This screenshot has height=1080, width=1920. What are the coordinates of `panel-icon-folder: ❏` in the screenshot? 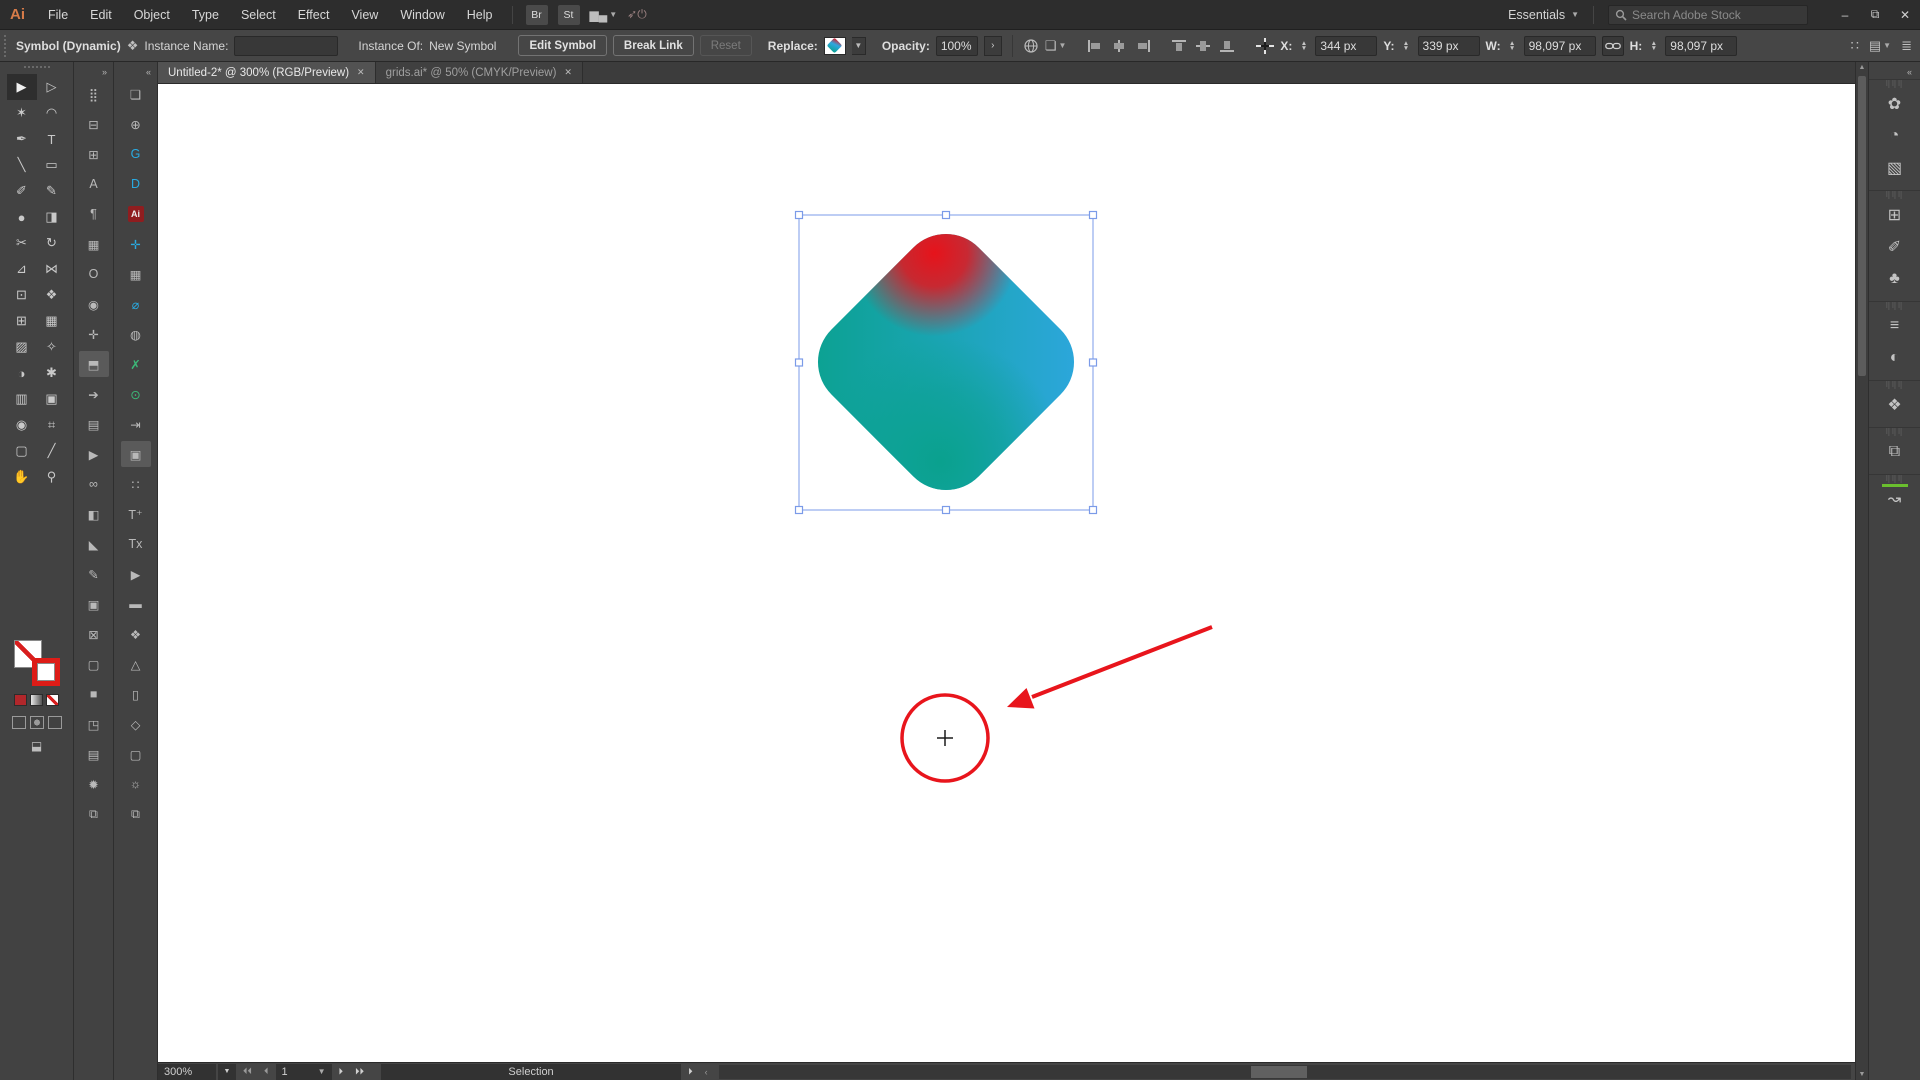 It's located at (136, 94).